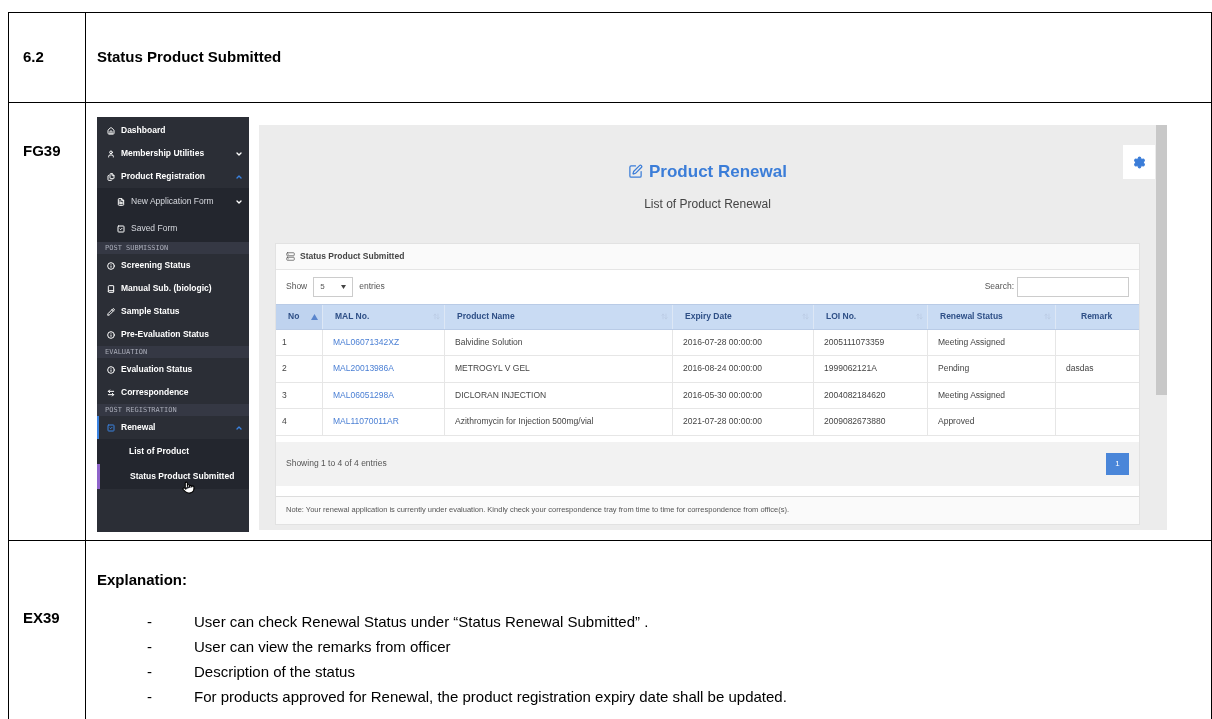 The image size is (1212, 719). Describe the element at coordinates (421, 622) in the screenshot. I see `explanation-item: User can check Renewal Status under “Status Renewal Submitted” .` at that location.